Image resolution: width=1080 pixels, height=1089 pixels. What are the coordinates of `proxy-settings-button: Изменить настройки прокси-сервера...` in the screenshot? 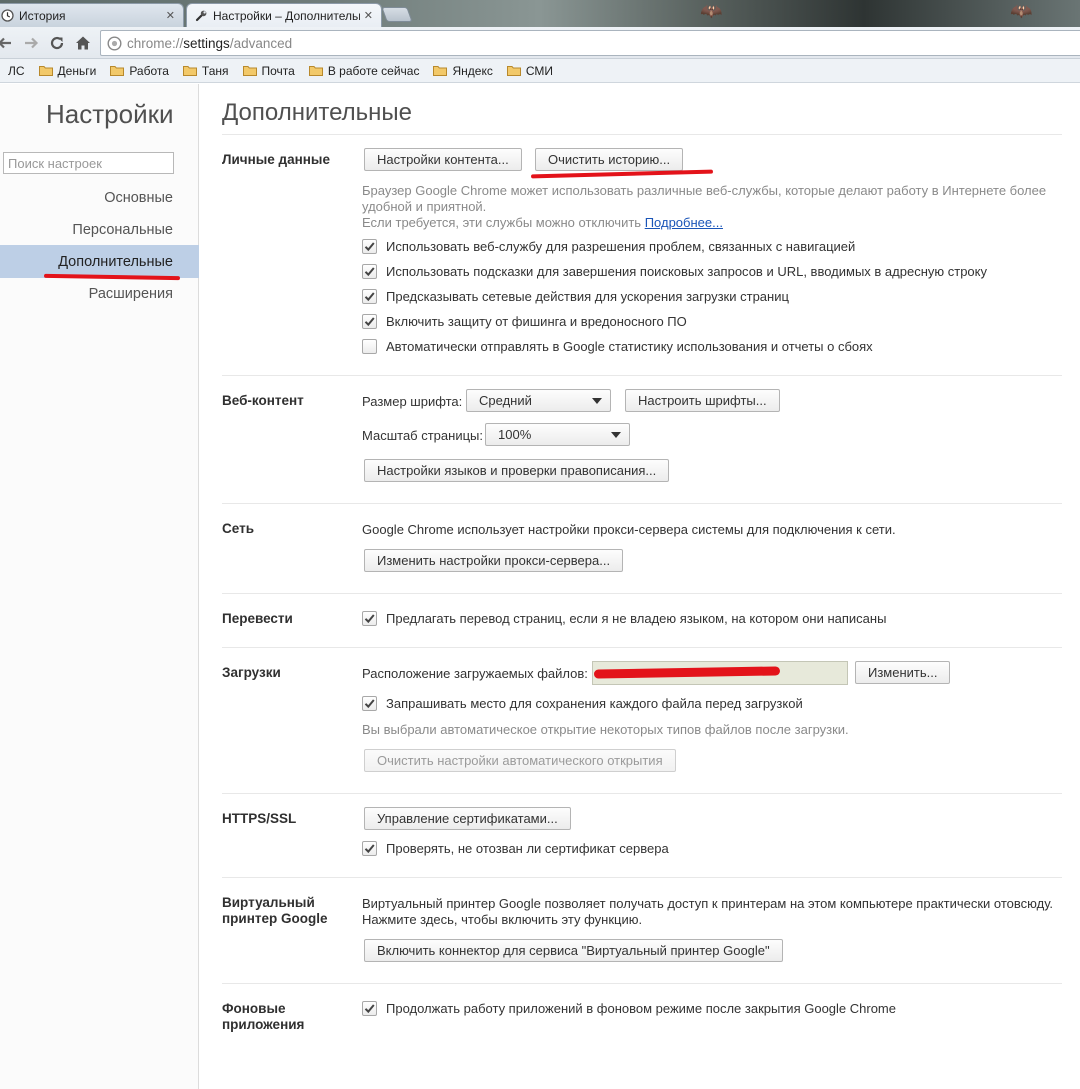 It's located at (494, 560).